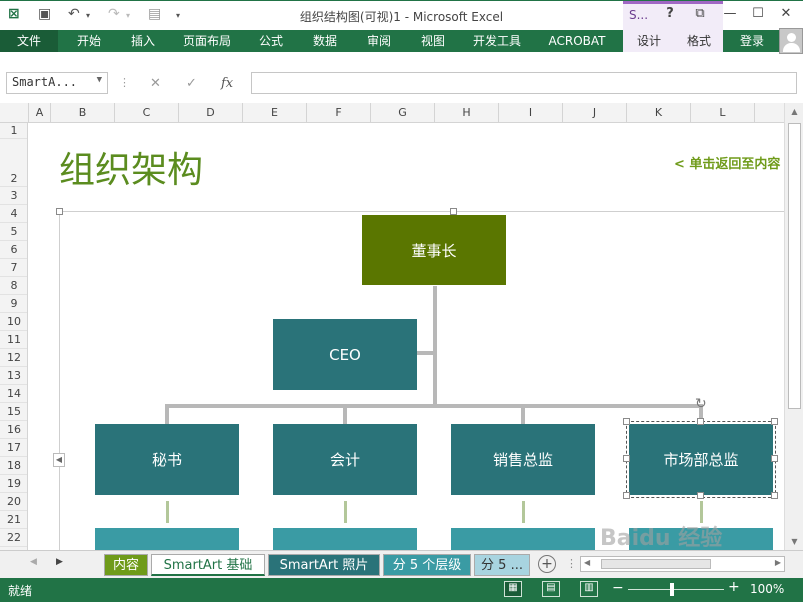 The width and height of the screenshot is (803, 602). I want to click on text-pane-toggle-icon: ◀, so click(59, 460).